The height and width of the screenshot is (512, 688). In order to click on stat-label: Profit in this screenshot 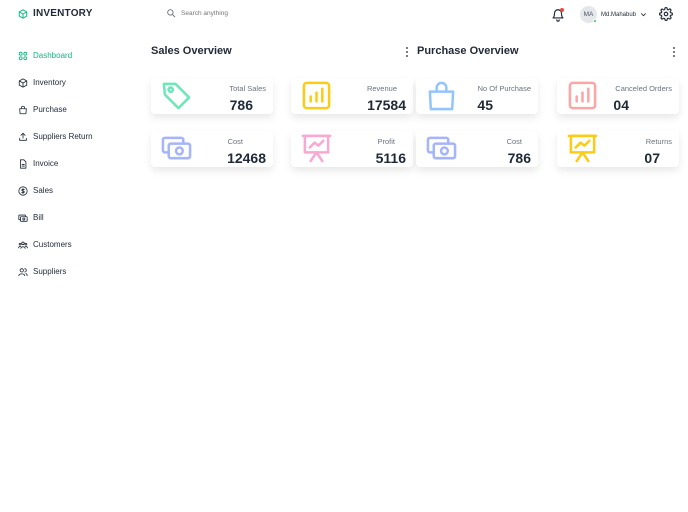, I will do `click(386, 141)`.